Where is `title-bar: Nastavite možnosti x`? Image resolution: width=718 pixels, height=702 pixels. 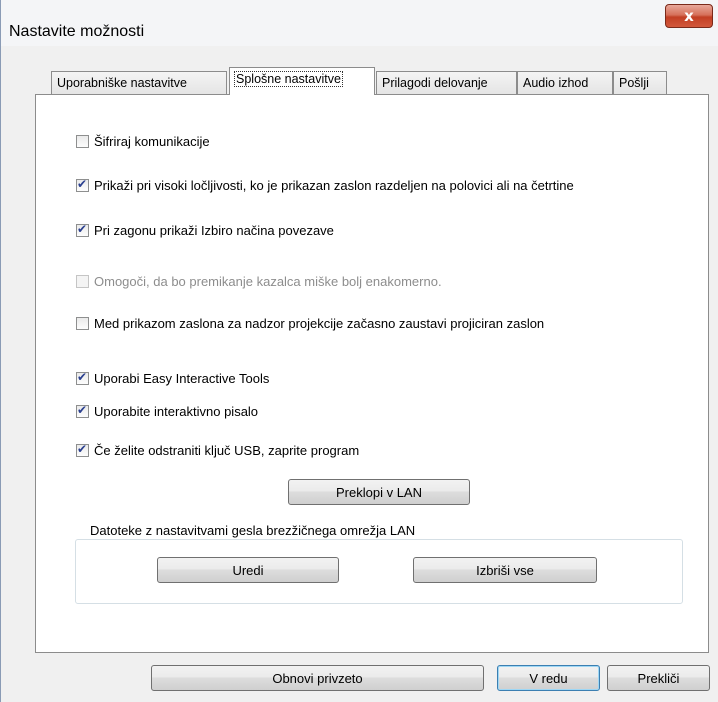
title-bar: Nastavite možnosti x is located at coordinates (359, 23).